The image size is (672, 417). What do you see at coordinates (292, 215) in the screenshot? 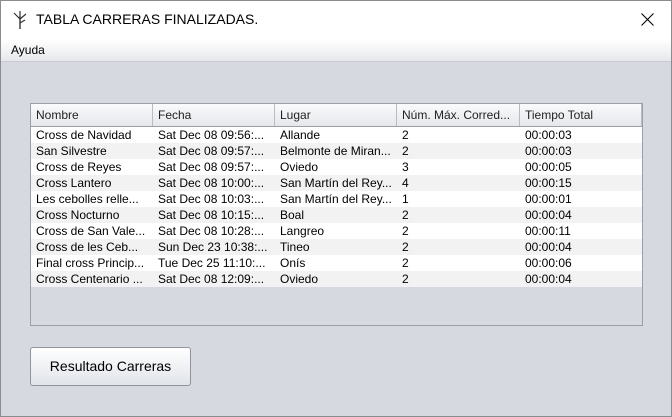
I see `cell-lugar: Boal` at bounding box center [292, 215].